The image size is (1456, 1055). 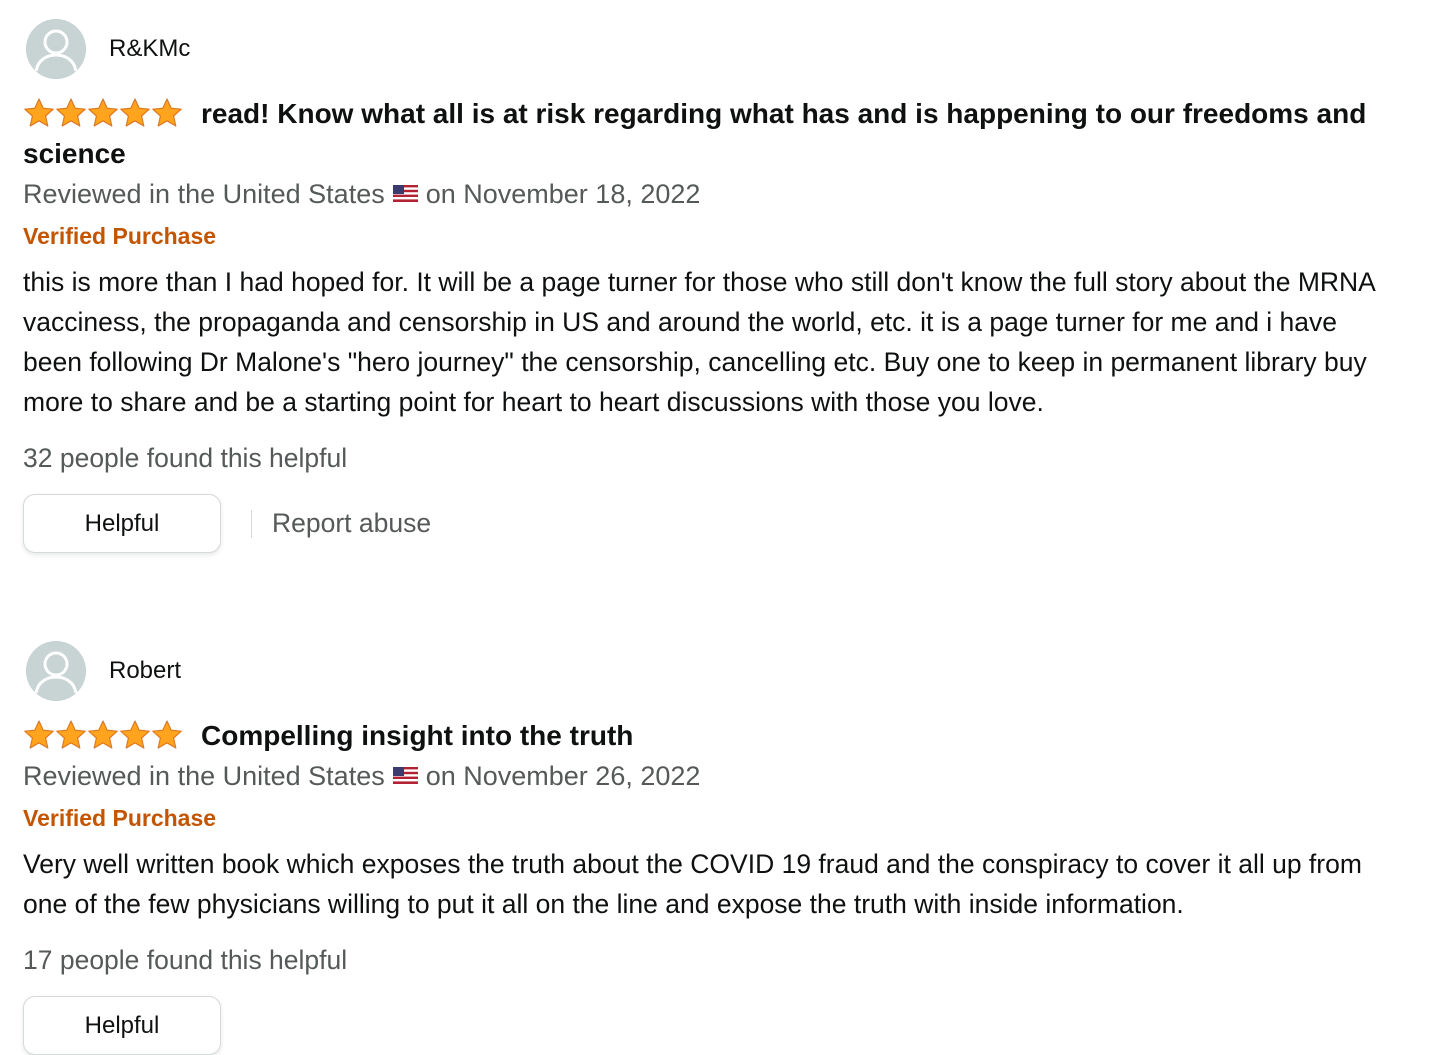 I want to click on action-divider, so click(x=251, y=523).